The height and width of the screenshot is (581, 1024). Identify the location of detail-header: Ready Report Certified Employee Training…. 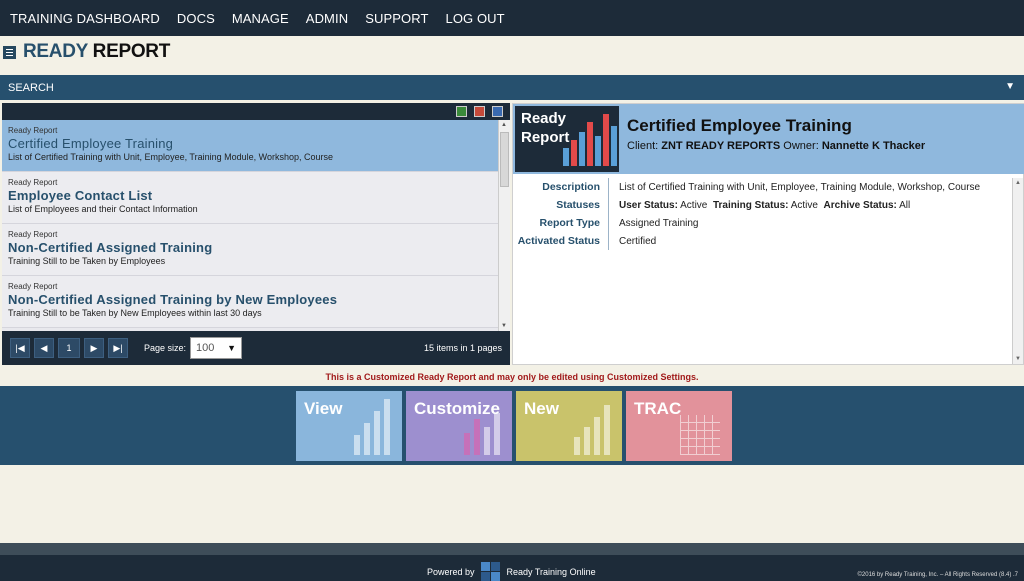
(768, 139).